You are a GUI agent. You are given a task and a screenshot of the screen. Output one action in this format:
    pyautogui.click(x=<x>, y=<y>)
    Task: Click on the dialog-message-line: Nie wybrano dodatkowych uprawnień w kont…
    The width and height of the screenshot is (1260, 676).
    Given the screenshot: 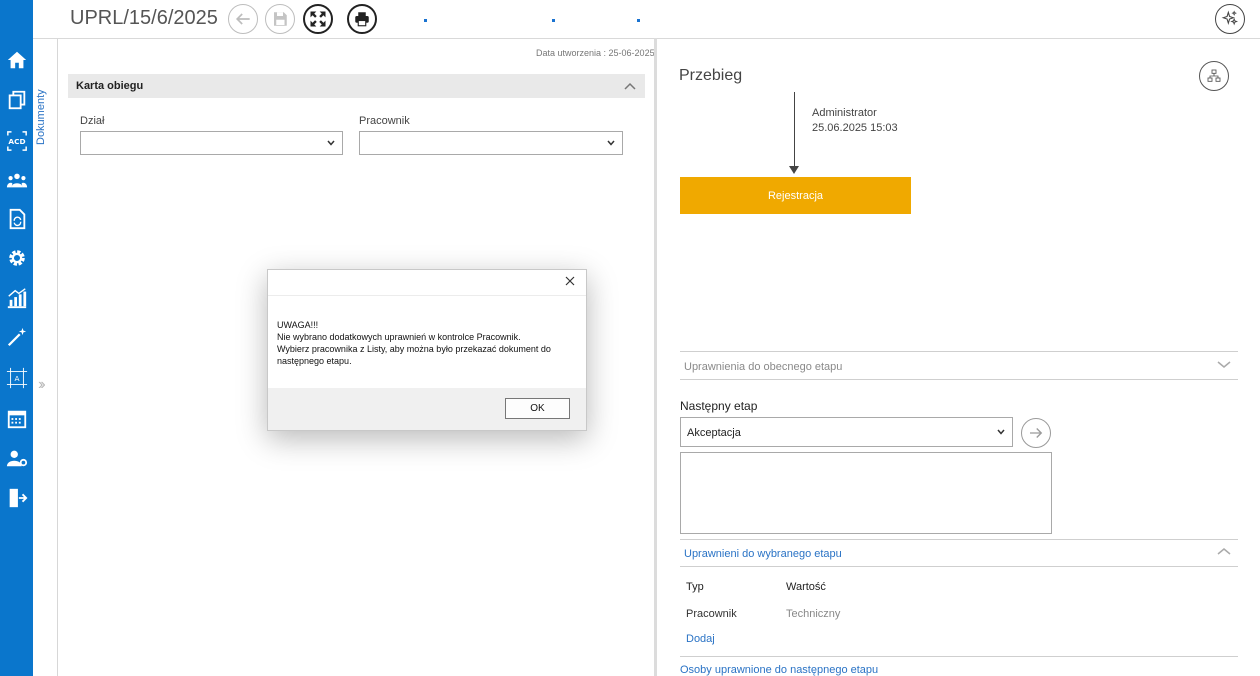 What is the action you would take?
    pyautogui.click(x=399, y=337)
    